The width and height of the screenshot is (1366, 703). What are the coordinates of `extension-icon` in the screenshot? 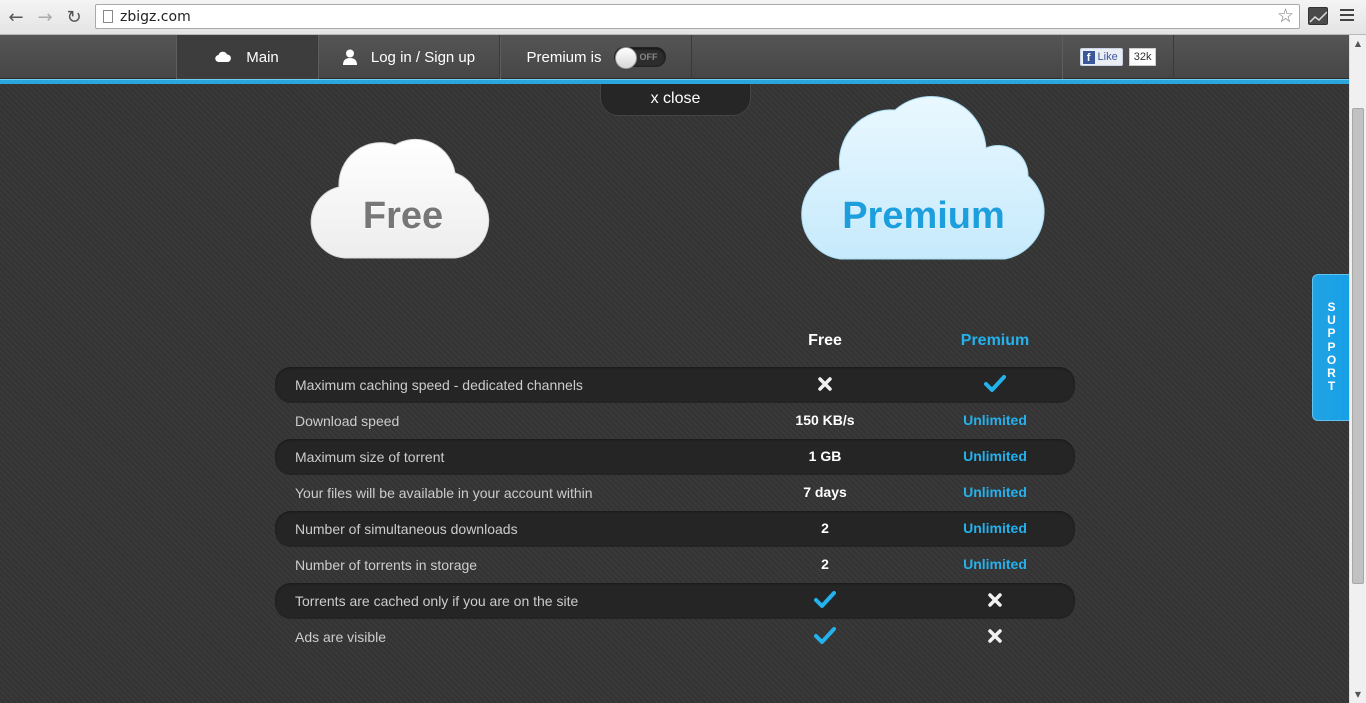 It's located at (1318, 16).